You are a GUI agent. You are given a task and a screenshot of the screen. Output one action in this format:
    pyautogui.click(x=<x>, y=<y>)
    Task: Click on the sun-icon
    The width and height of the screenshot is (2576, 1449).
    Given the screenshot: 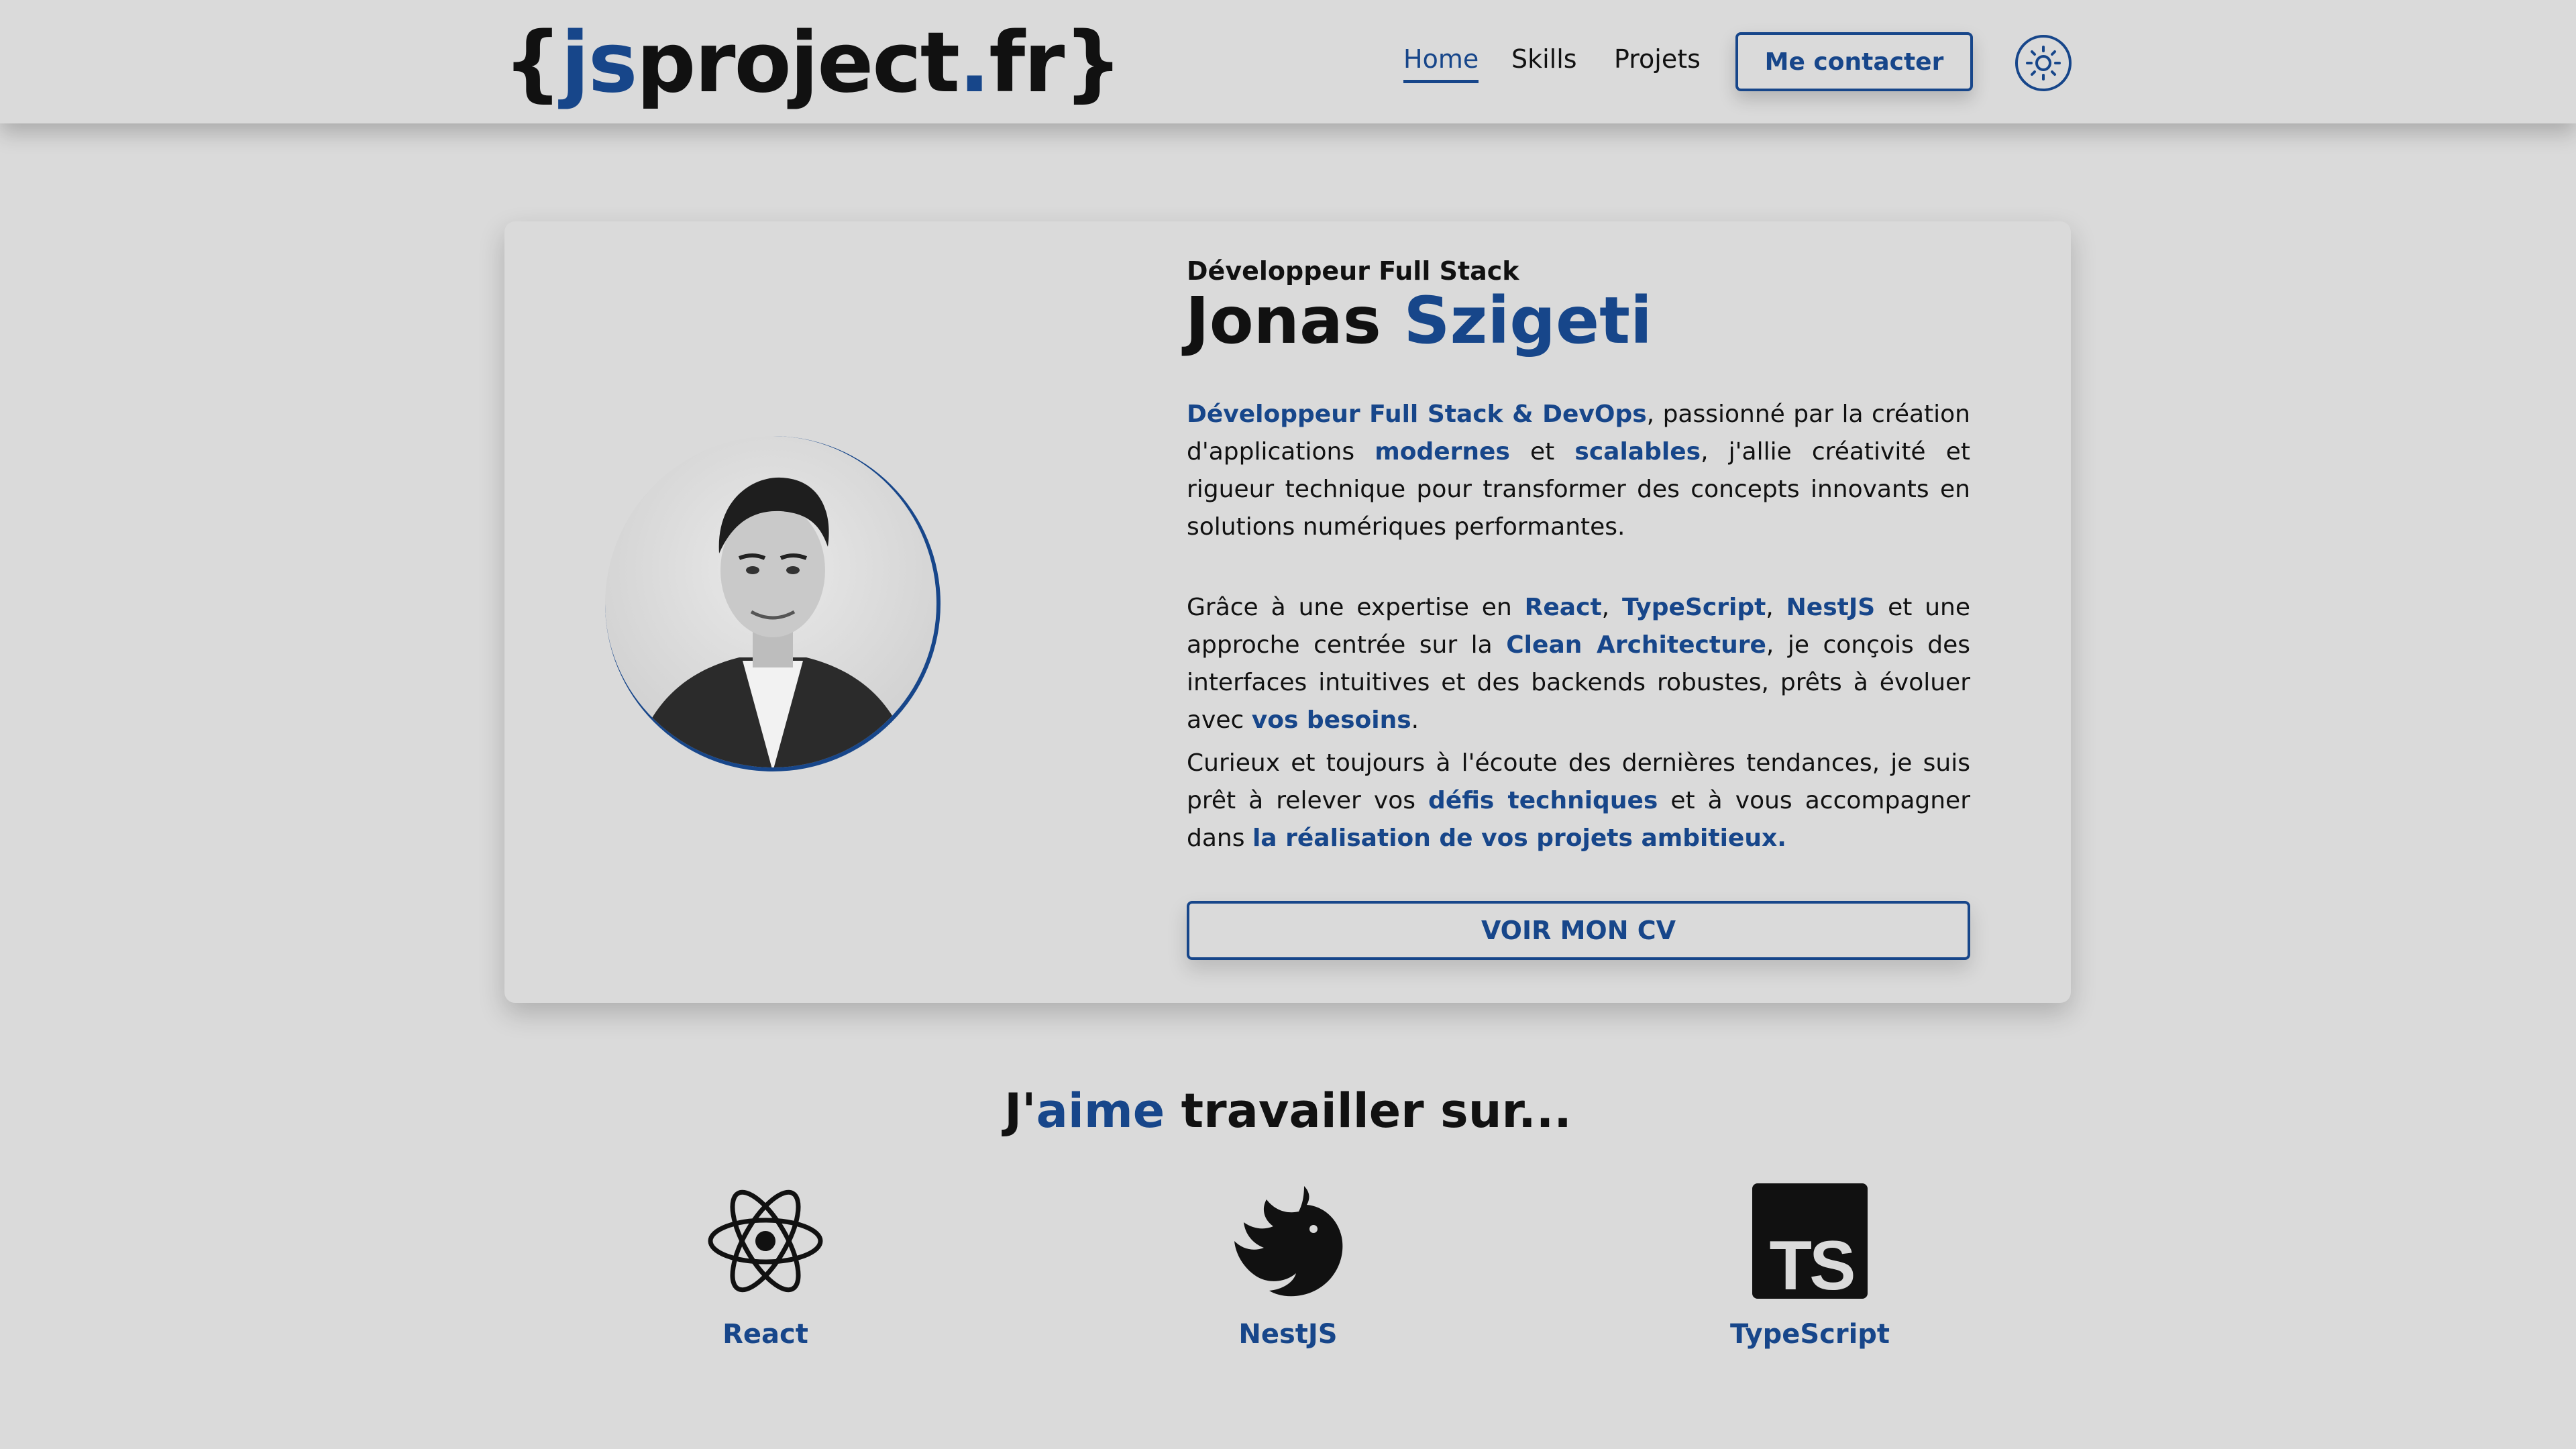 What is the action you would take?
    pyautogui.click(x=2043, y=63)
    